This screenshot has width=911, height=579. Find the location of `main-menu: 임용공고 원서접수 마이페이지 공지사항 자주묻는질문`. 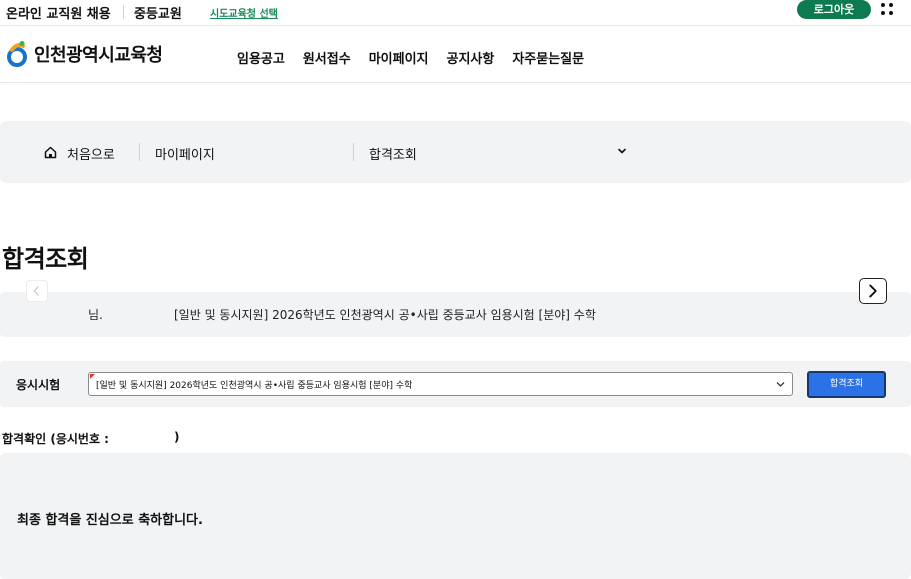

main-menu: 임용공고 원서접수 마이페이지 공지사항 자주묻는질문 is located at coordinates (419, 57).